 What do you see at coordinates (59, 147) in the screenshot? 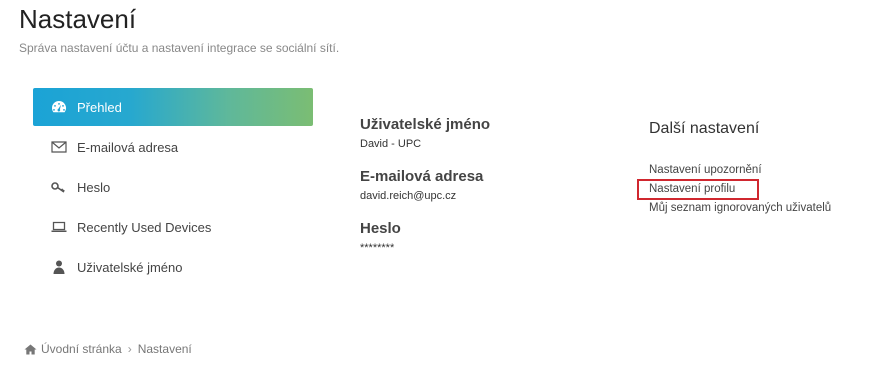
I see `envelope-icon` at bounding box center [59, 147].